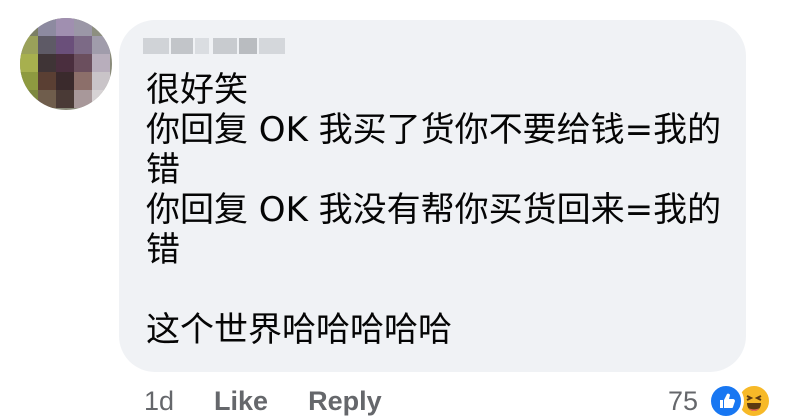  Describe the element at coordinates (748, 401) in the screenshot. I see `reactions-summary` at that location.